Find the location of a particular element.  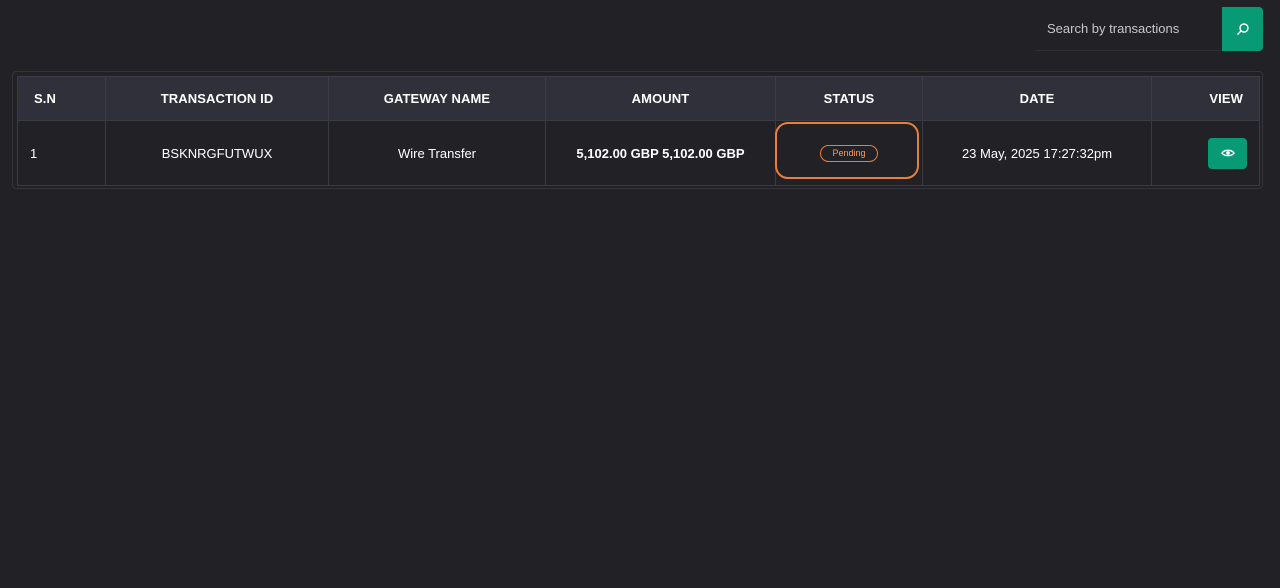

column-header-view: VIEW is located at coordinates (1205, 98).